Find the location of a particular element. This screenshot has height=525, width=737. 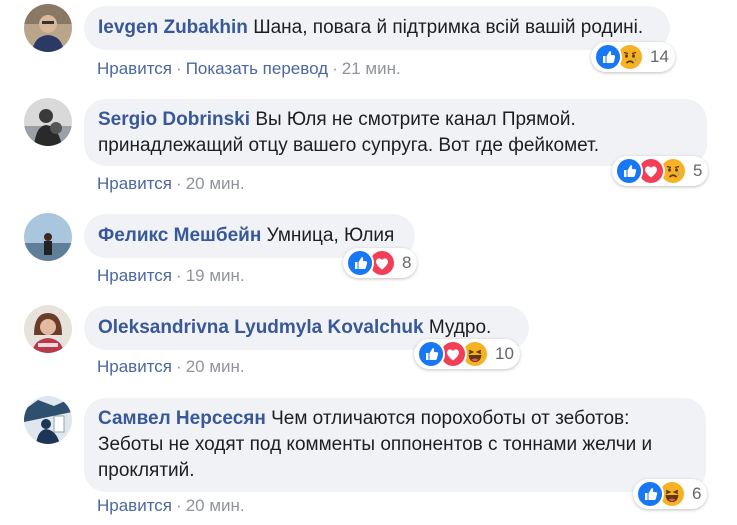

reactions-summary: 10 is located at coordinates (467, 354).